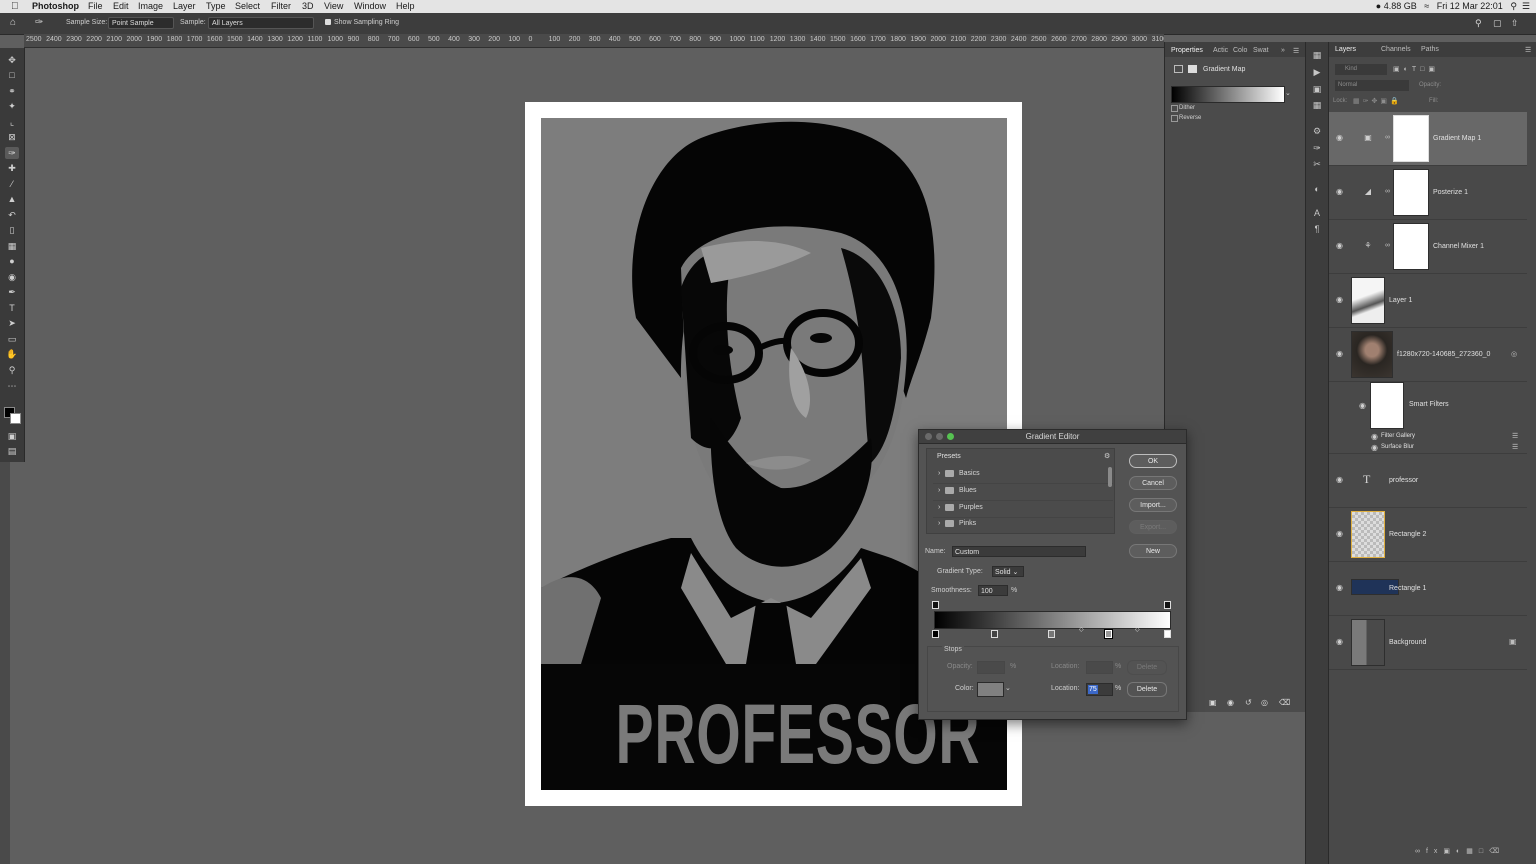 The width and height of the screenshot is (1536, 864). I want to click on opacity-stop-right, so click(1167, 605).